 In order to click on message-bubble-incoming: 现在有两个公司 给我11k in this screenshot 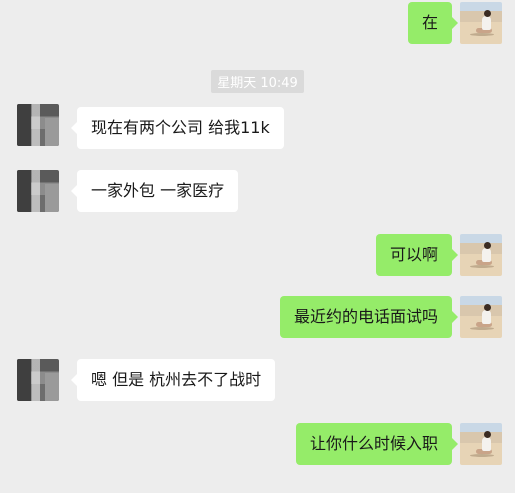, I will do `click(177, 128)`.